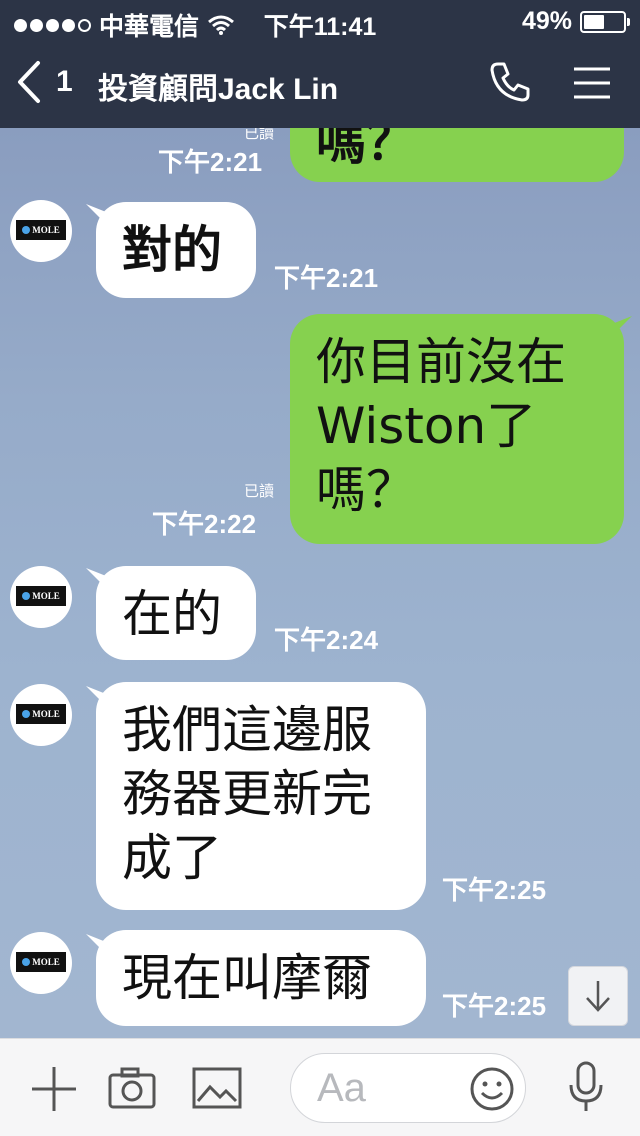 The height and width of the screenshot is (1136, 640). What do you see at coordinates (204, 524) in the screenshot?
I see `message-time: 下午2:22` at bounding box center [204, 524].